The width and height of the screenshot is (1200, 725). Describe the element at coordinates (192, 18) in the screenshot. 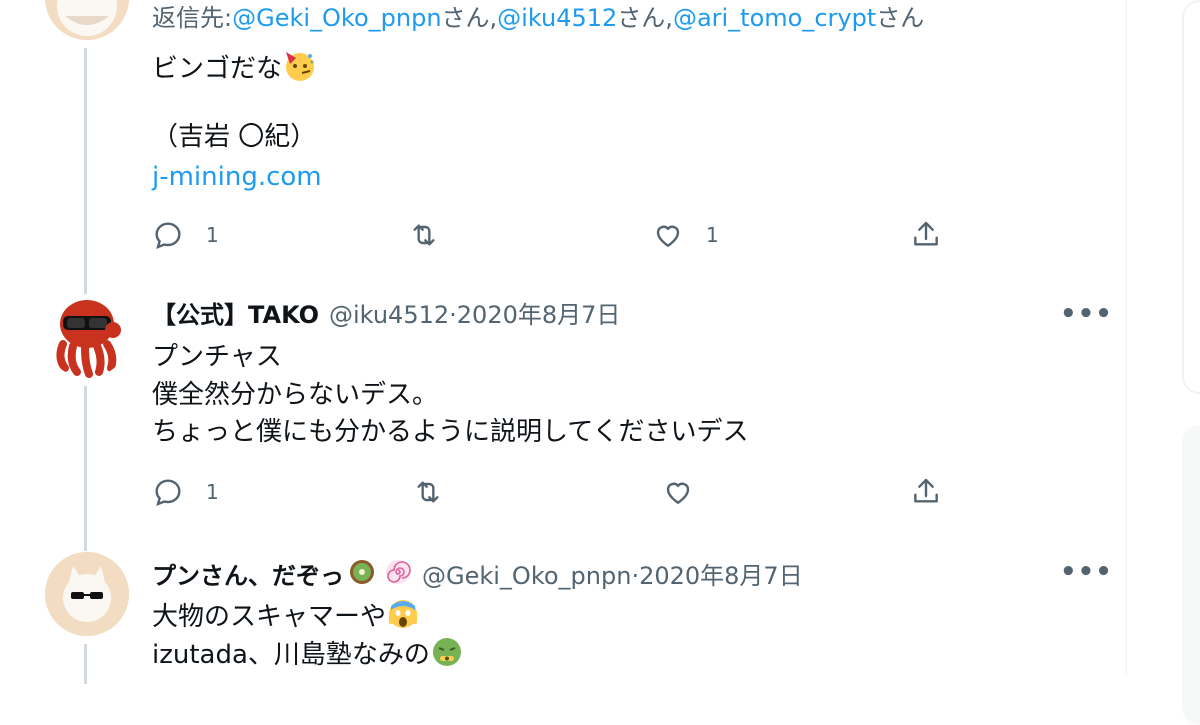

I see `reply-prefix: 返信先:` at that location.